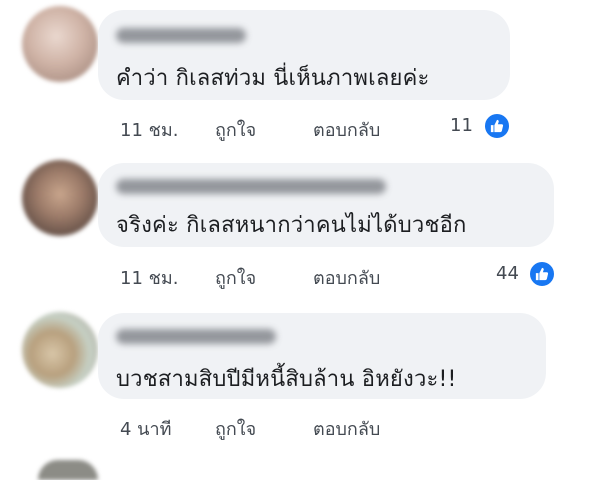  Describe the element at coordinates (273, 78) in the screenshot. I see `comment-text: คำว่า กิเลสท่วม นี่เห็นภาพเลยค่ะ` at that location.